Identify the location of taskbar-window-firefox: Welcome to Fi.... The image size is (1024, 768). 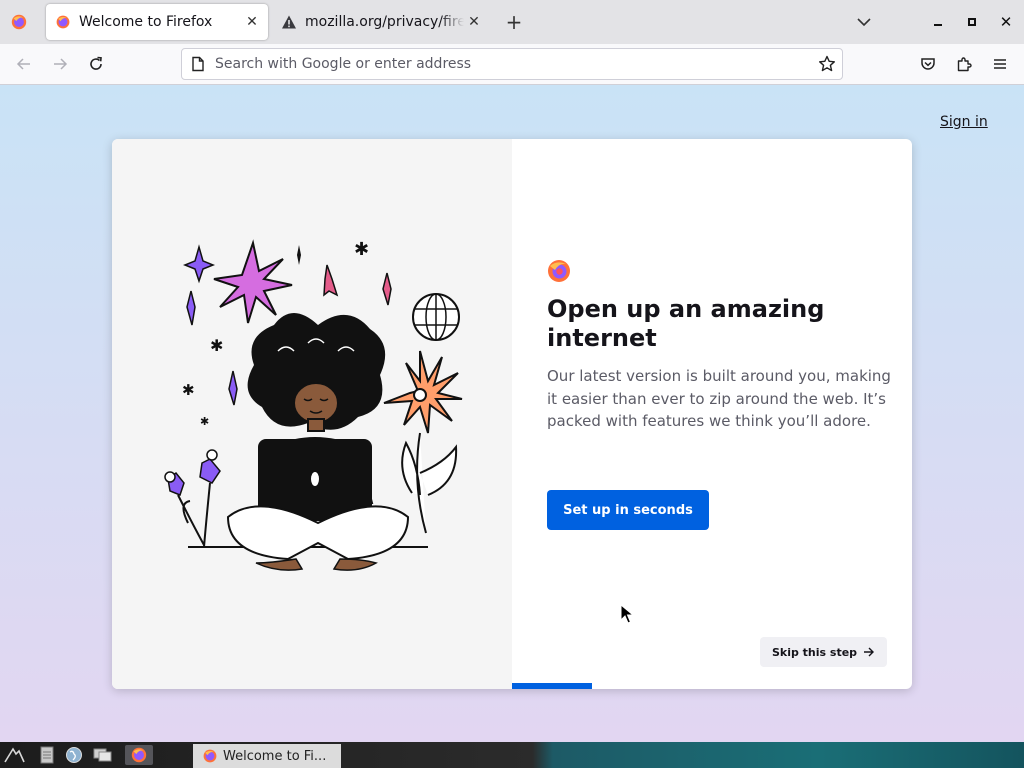
(267, 756).